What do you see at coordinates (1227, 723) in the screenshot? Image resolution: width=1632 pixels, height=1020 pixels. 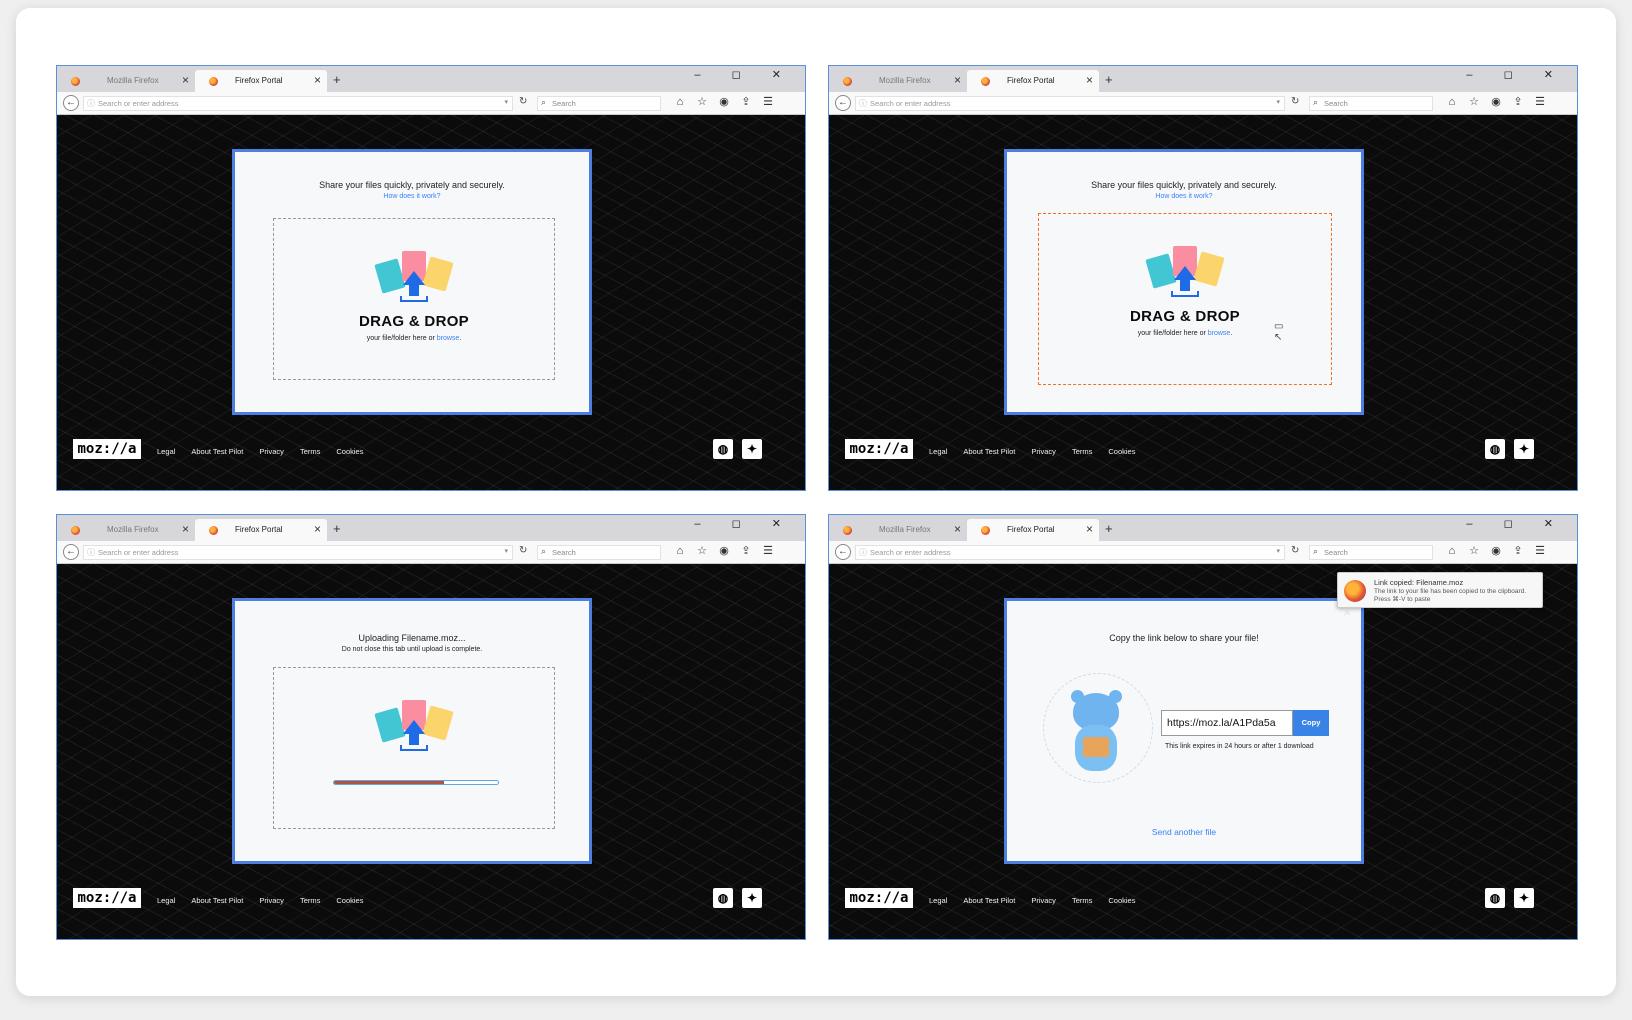 I see `share-link-field: https://moz.la/A1Pda5a` at bounding box center [1227, 723].